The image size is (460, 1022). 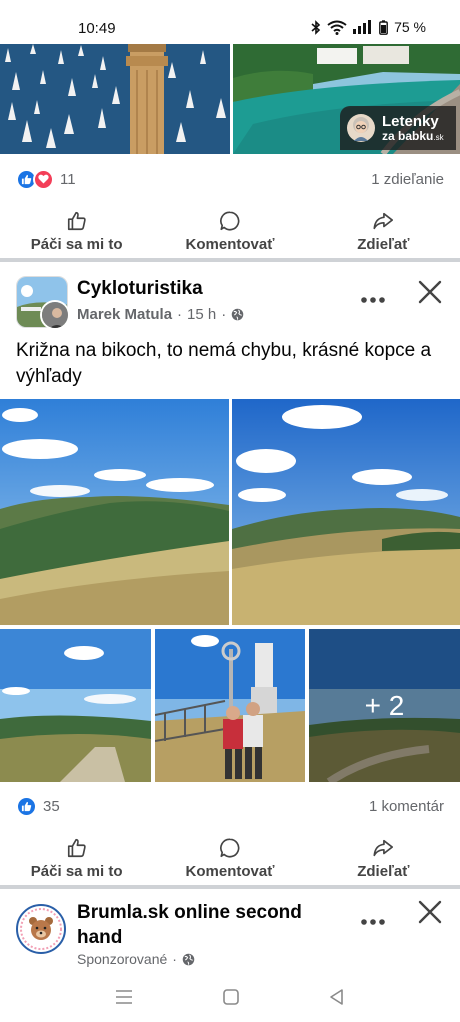 I want to click on post2-like-button: Páči sa mi to, so click(x=77, y=858).